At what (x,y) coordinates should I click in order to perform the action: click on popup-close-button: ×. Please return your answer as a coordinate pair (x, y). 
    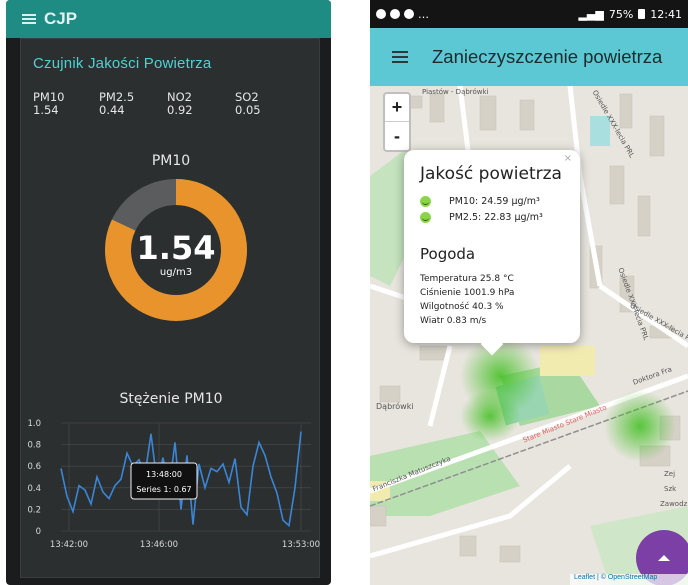
    Looking at the image, I should click on (568, 158).